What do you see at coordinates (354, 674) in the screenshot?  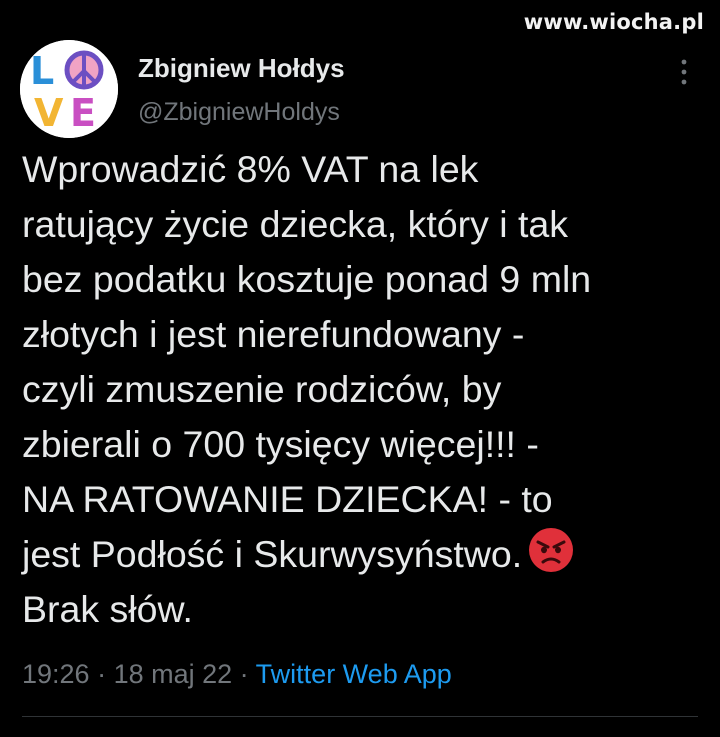 I see `tweet-source-link: Twitter Web App` at bounding box center [354, 674].